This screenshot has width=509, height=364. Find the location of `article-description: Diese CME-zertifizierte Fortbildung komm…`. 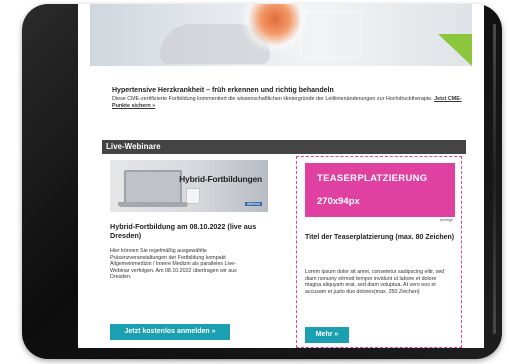

article-description: Diese CME-zertifizierte Fortbildung komm… is located at coordinates (287, 103).